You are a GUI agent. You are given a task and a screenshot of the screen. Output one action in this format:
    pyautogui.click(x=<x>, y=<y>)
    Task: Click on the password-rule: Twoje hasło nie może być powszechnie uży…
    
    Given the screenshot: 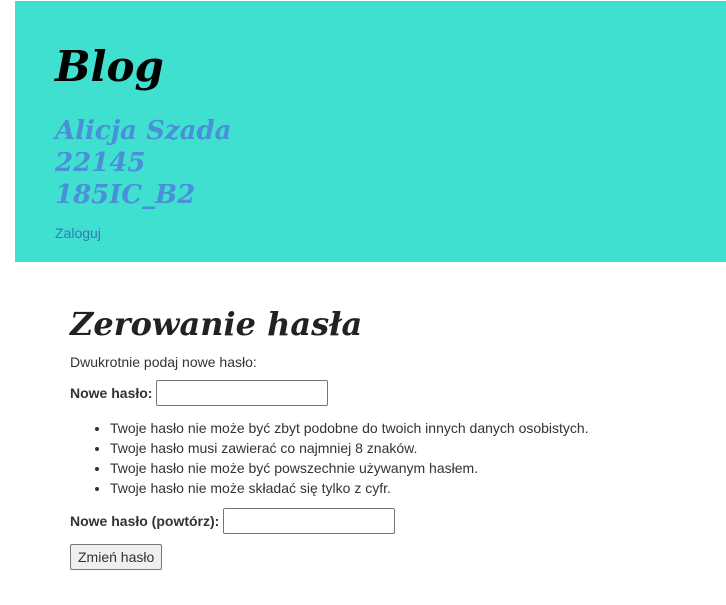 What is the action you would take?
    pyautogui.click(x=400, y=468)
    